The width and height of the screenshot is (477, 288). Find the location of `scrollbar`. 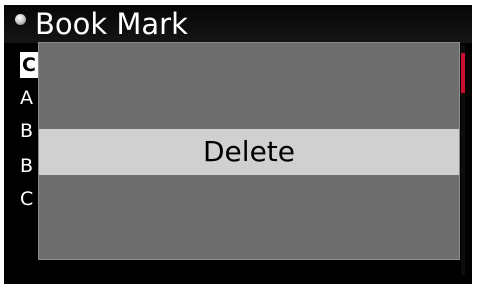

scrollbar is located at coordinates (463, 160).